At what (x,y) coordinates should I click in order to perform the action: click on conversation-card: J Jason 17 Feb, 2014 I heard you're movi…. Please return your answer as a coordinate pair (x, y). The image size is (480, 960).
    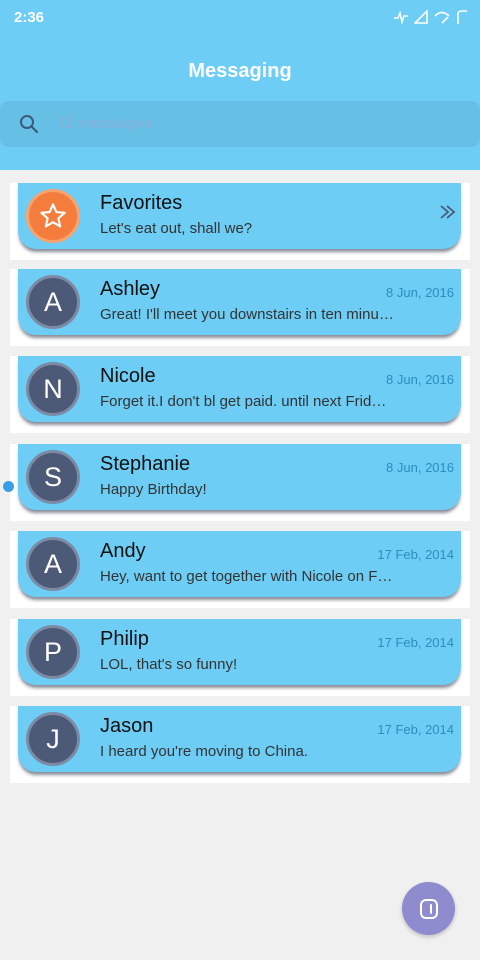
    Looking at the image, I should click on (239, 739).